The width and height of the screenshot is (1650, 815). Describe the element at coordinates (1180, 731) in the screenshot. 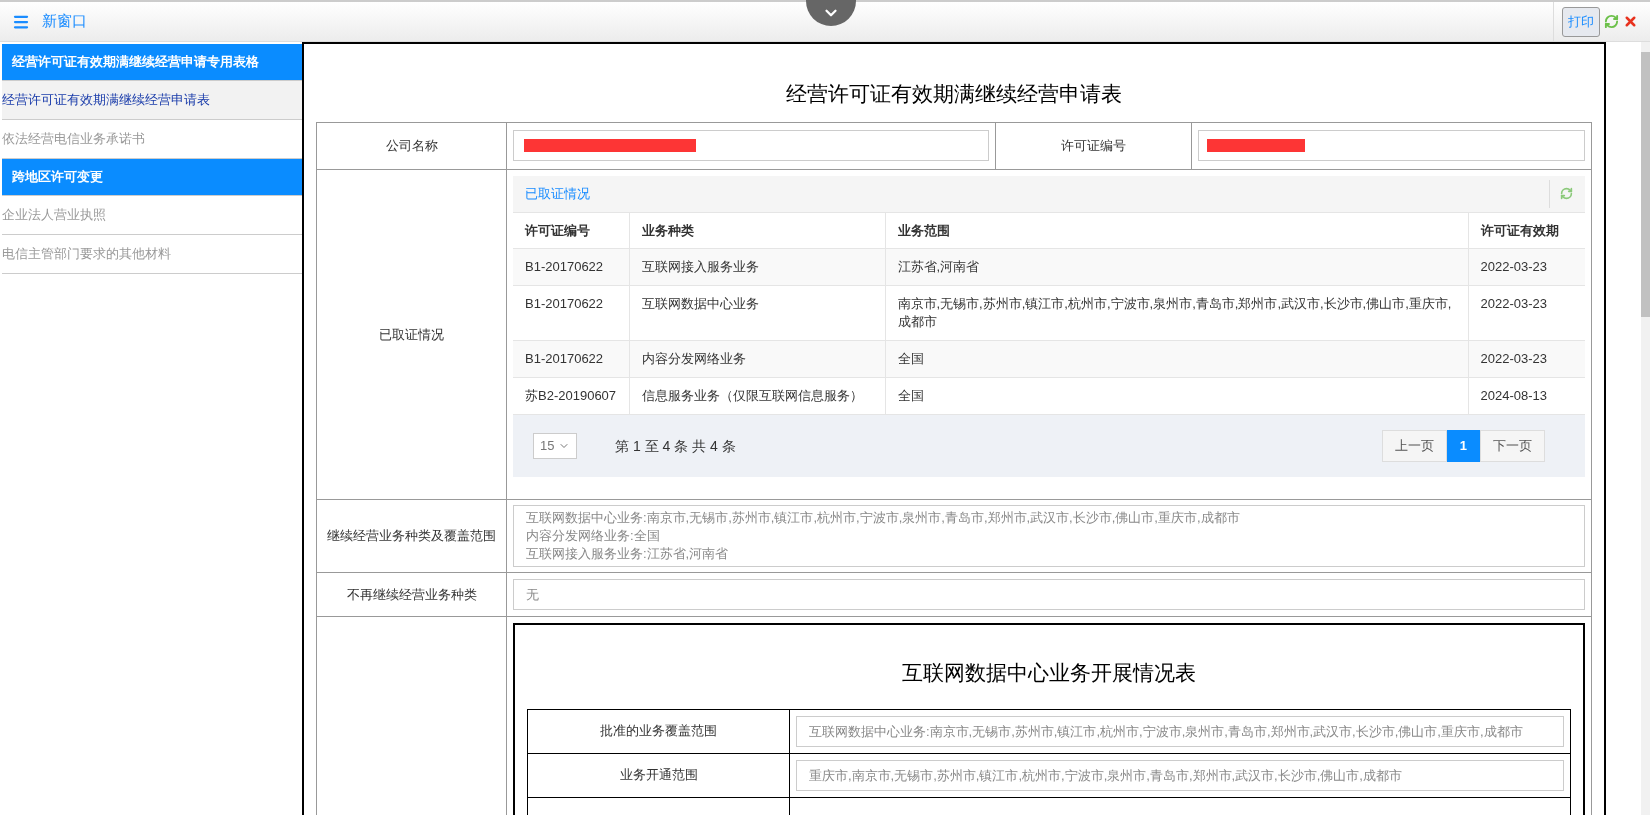

I see `scope-field: 互联网数据中心业务:南京市,无锡市,苏州市,镇江市,杭州市,宁波市,泉州市,青岛市,郑州市,武汉市,长沙市,佛山市,重庆市,成都市` at that location.